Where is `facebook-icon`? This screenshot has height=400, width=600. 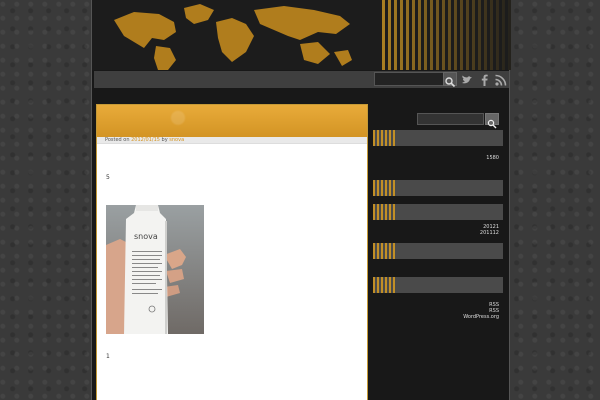 facebook-icon is located at coordinates (484, 80).